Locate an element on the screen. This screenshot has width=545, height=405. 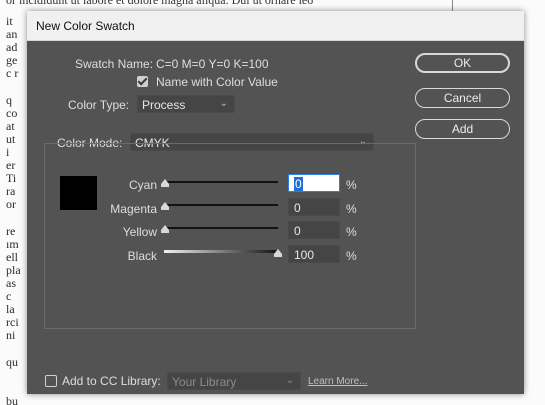
cyan-percent: % is located at coordinates (351, 185).